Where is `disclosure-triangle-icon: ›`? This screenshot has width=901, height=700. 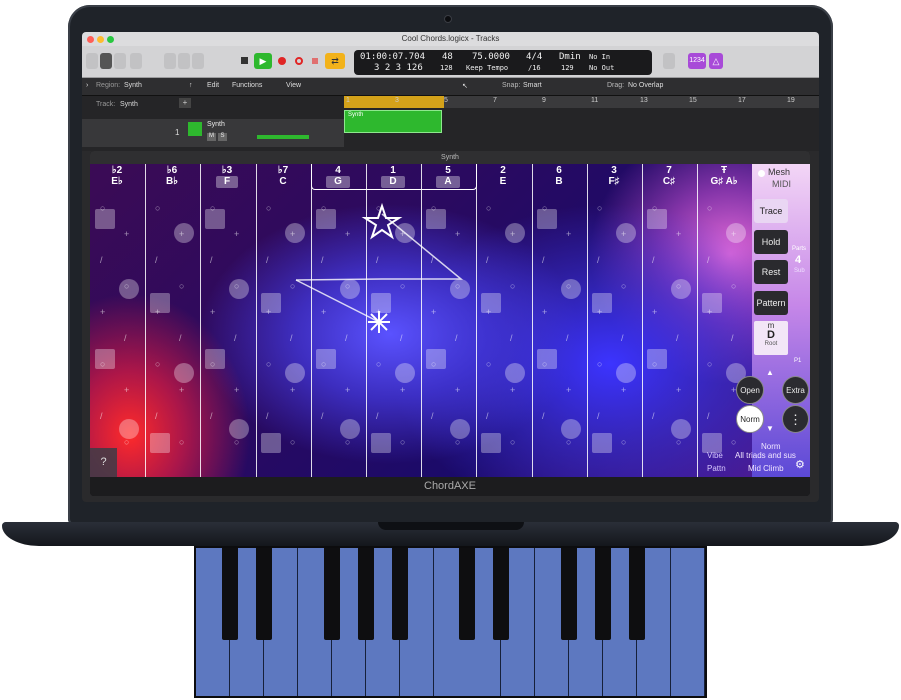 disclosure-triangle-icon: › is located at coordinates (87, 85).